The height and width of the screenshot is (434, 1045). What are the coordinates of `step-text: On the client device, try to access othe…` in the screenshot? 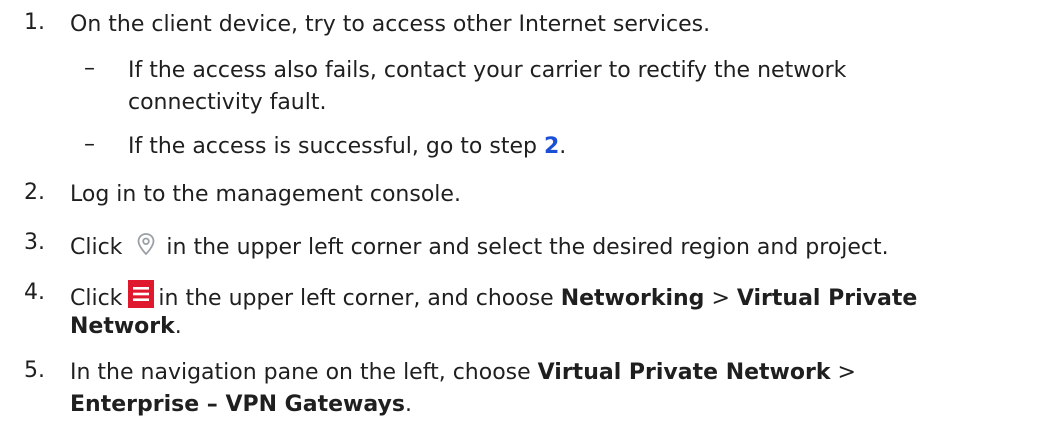 It's located at (390, 24).